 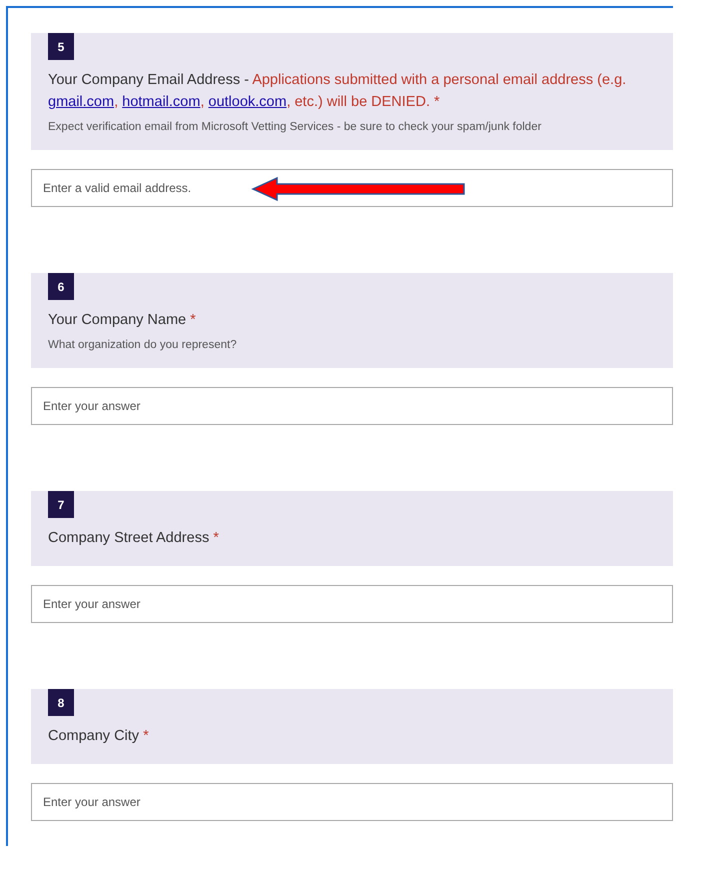 I want to click on question-title: Company Street Address *, so click(x=134, y=538).